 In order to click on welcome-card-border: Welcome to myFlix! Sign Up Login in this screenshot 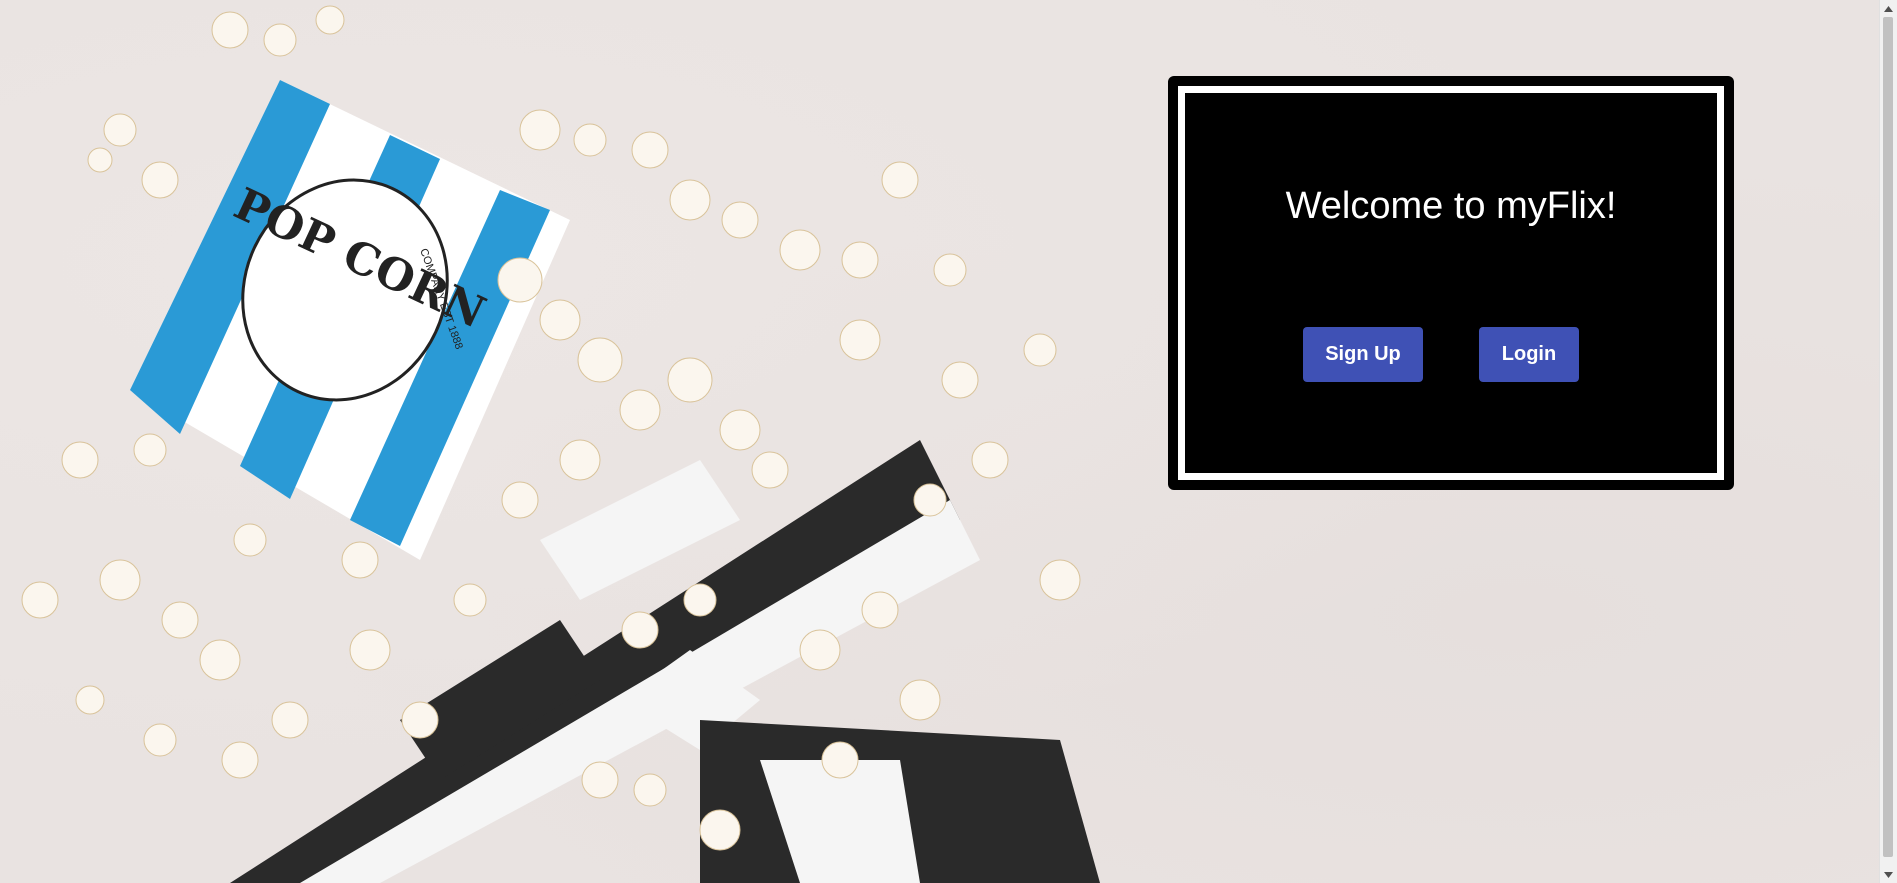, I will do `click(1451, 283)`.